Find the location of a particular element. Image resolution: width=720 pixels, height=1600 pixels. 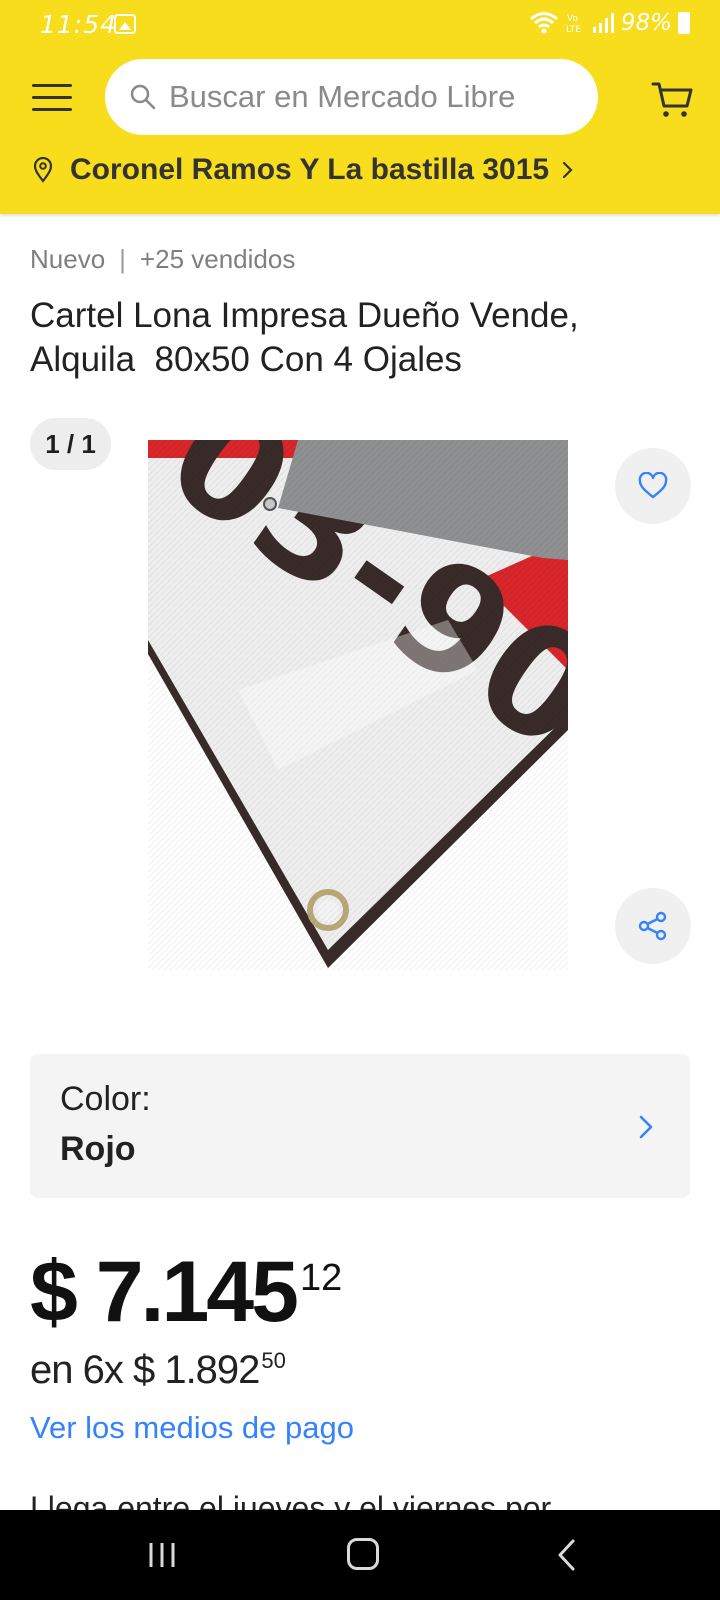

price-cents: 12 is located at coordinates (321, 1278).